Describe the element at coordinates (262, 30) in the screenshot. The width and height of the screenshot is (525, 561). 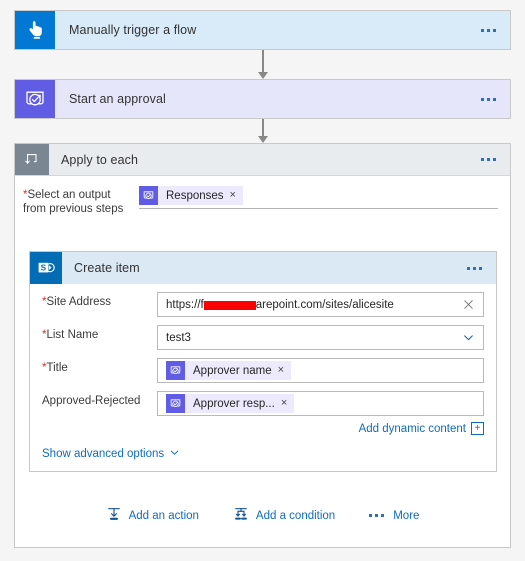
I see `flow-card-manual-trigger: Manually trigger a flow` at that location.